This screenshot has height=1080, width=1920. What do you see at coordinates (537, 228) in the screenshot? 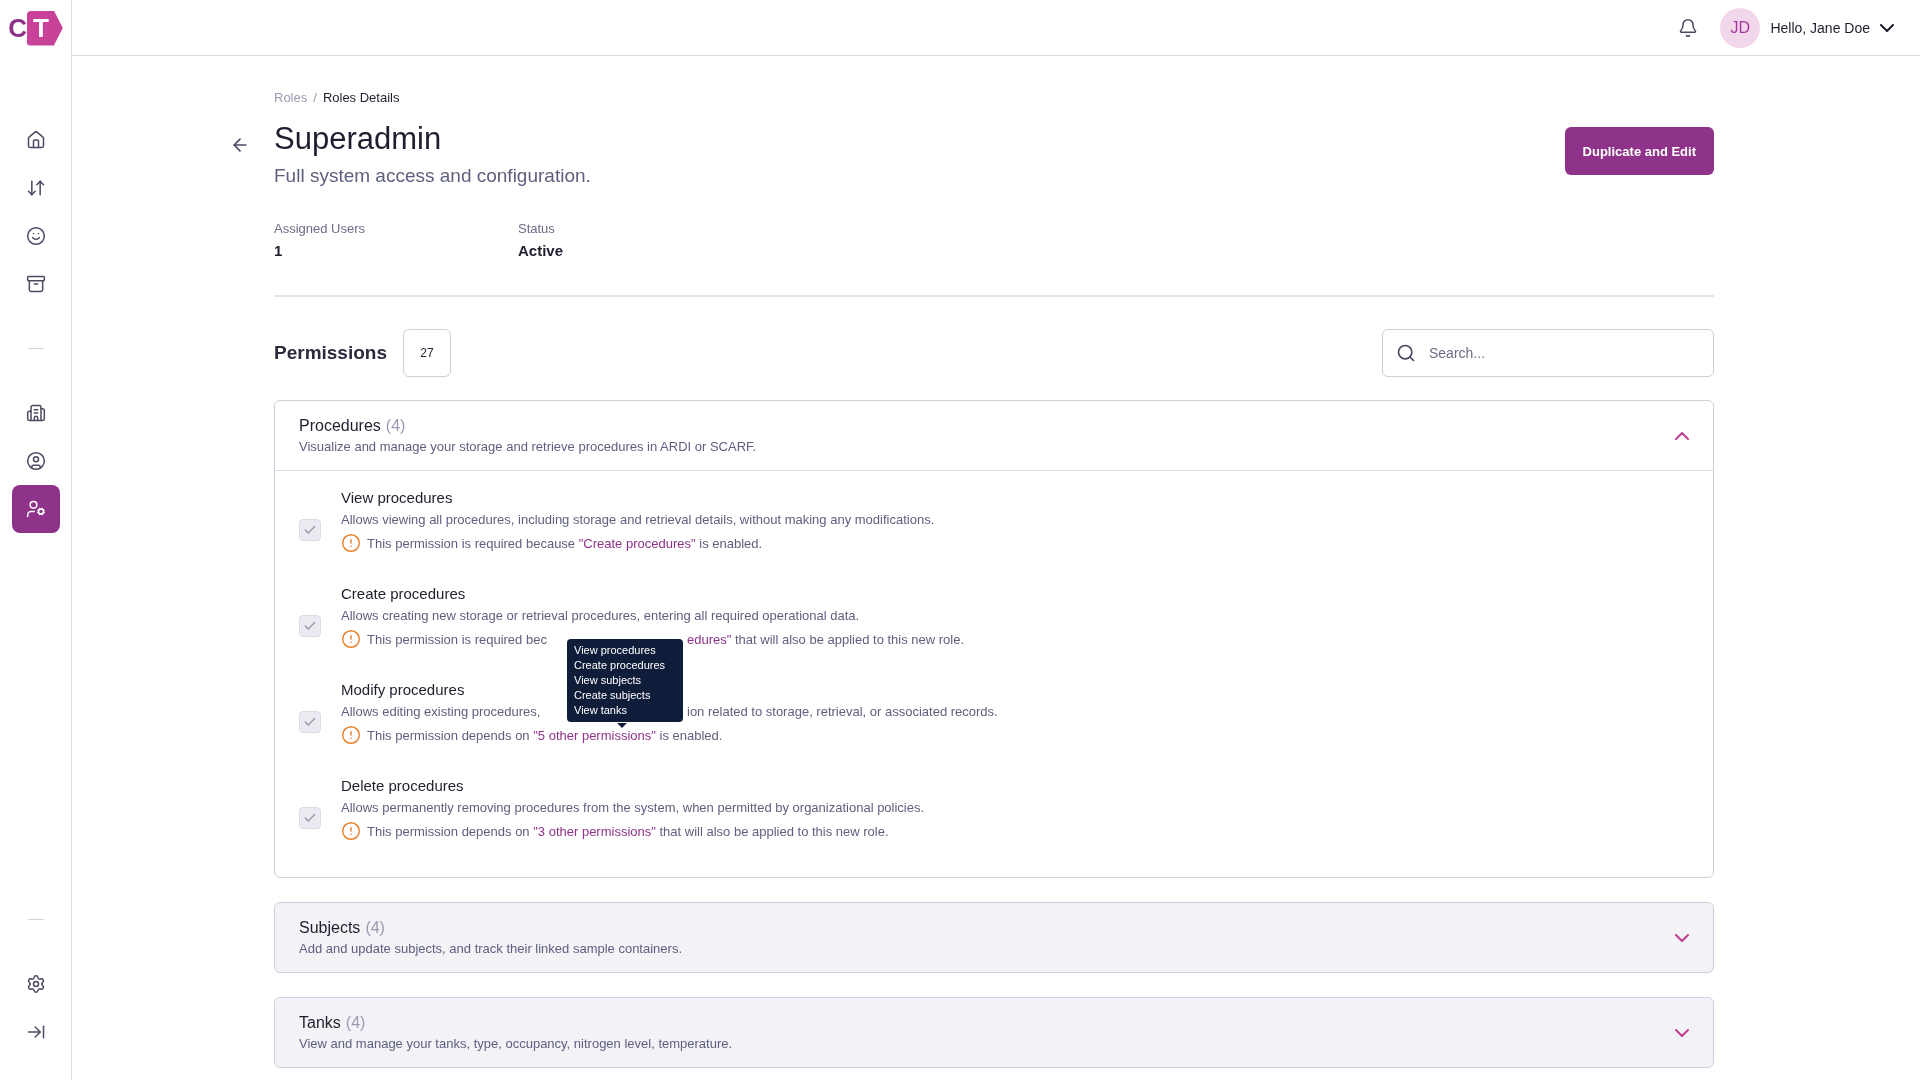
I see `stat-label: Status` at bounding box center [537, 228].